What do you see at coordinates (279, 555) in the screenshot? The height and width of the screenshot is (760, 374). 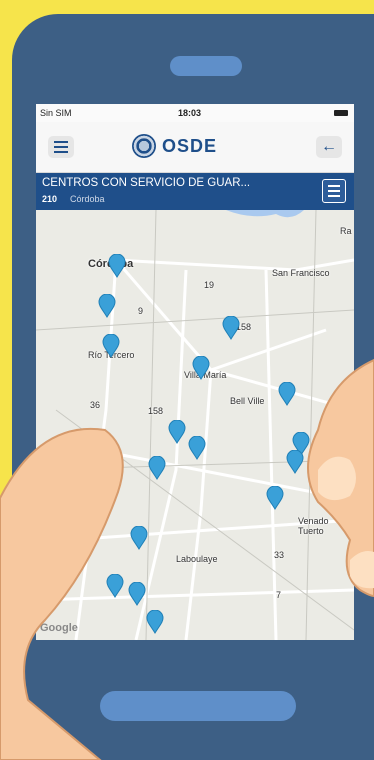 I see `map-road-33: 33` at bounding box center [279, 555].